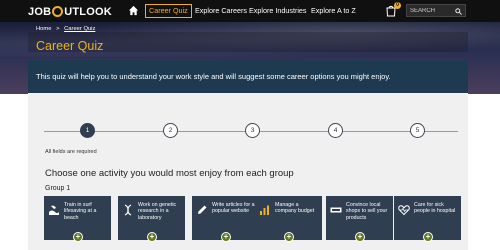 Image resolution: width=500 pixels, height=250 pixels. I want to click on jobs-outlook-logo: JOB UTLOOK, so click(70, 11).